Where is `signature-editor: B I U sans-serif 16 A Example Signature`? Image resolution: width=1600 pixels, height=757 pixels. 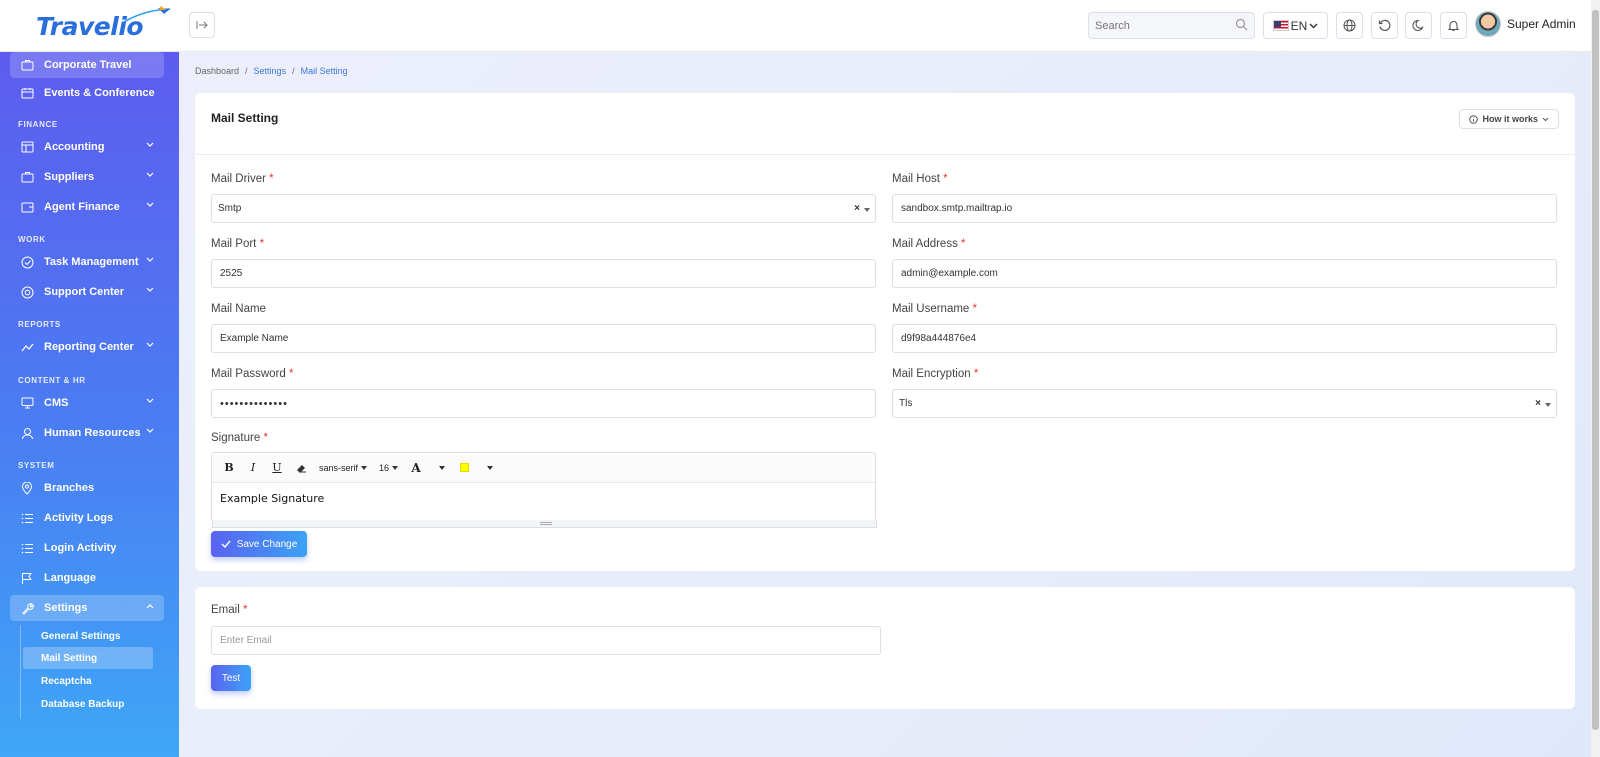 signature-editor: B I U sans-serif 16 A Example Signature is located at coordinates (544, 490).